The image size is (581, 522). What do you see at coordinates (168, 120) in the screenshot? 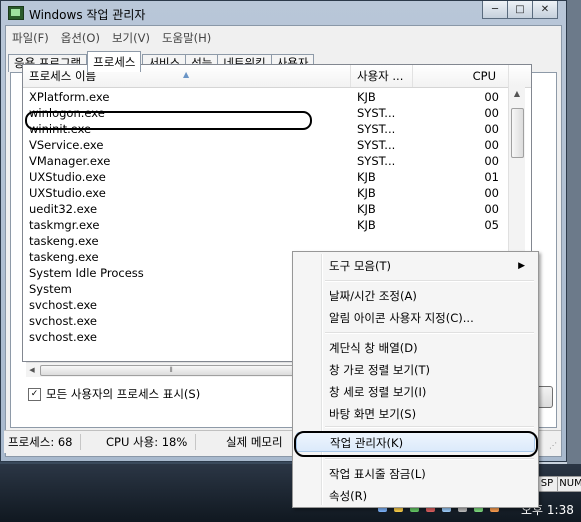
I see `xplatform-annotation-circle` at bounding box center [168, 120].